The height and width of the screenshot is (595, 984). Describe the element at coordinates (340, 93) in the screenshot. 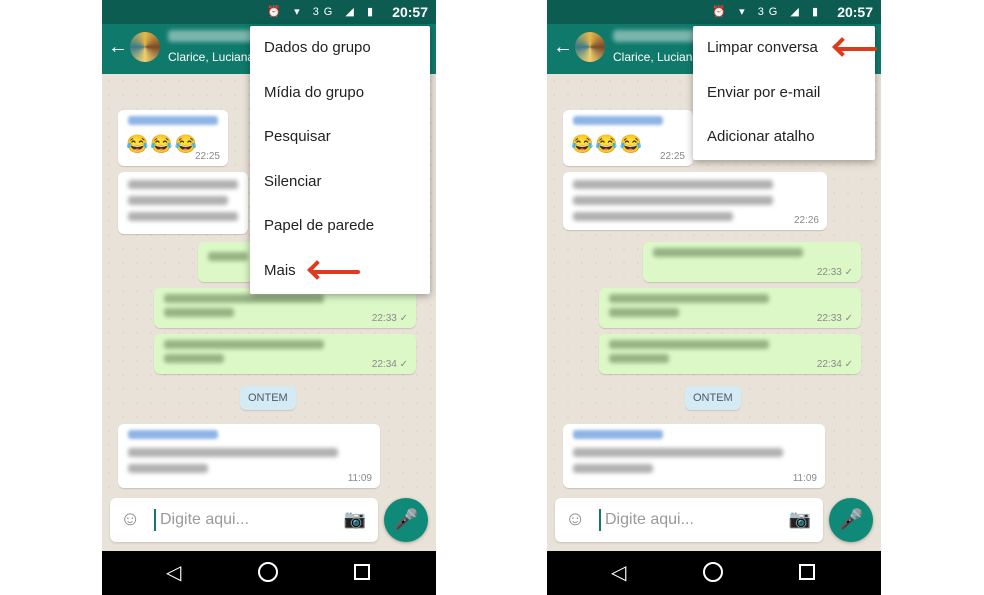

I see `menu-item-midia-do-grupo: Mídia do grupo` at that location.